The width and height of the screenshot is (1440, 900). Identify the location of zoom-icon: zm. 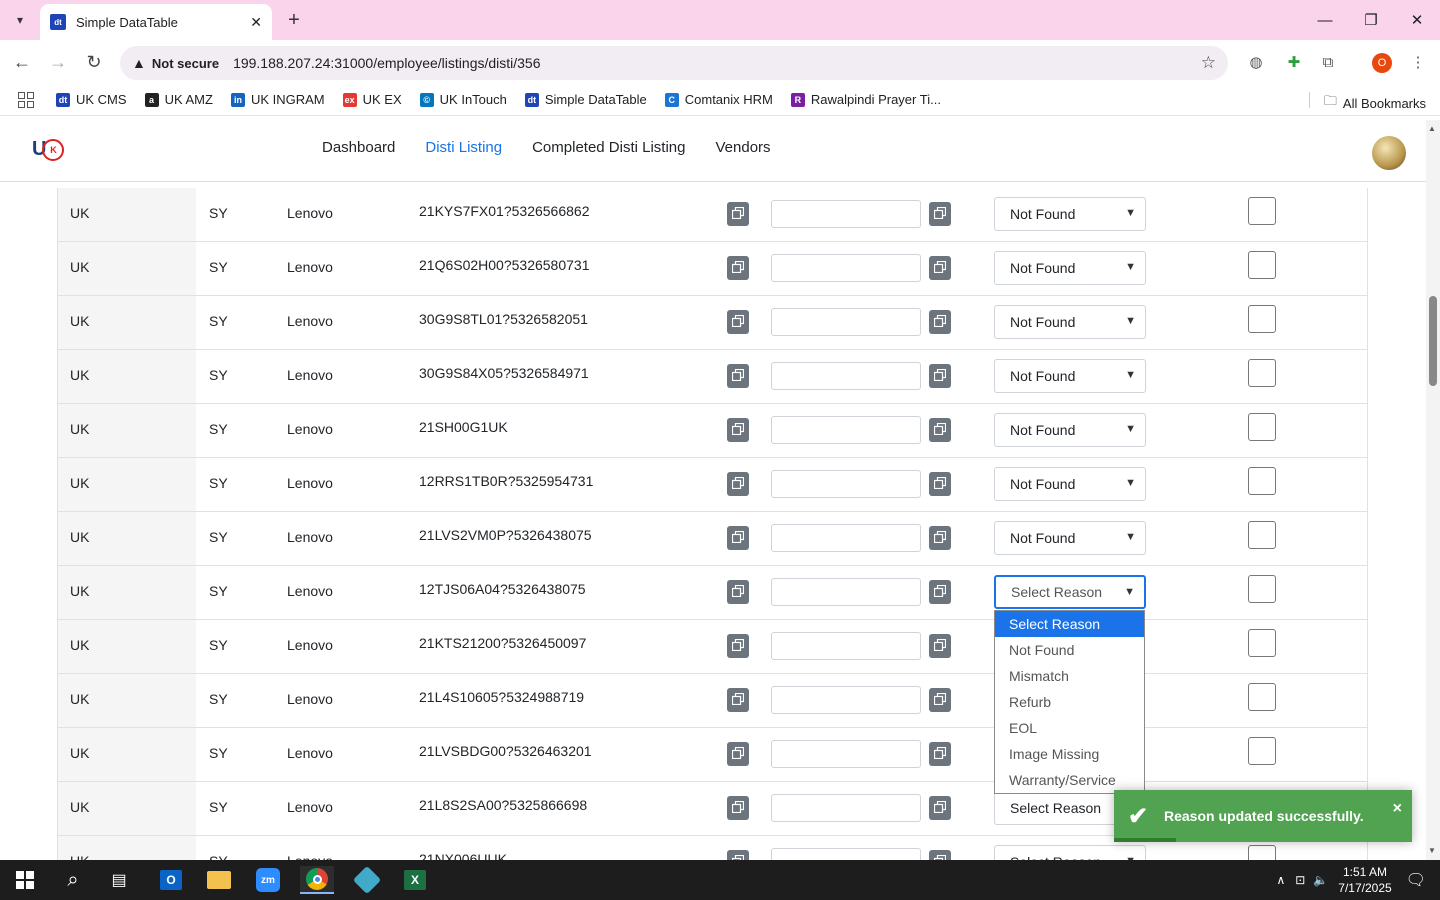
(268, 880).